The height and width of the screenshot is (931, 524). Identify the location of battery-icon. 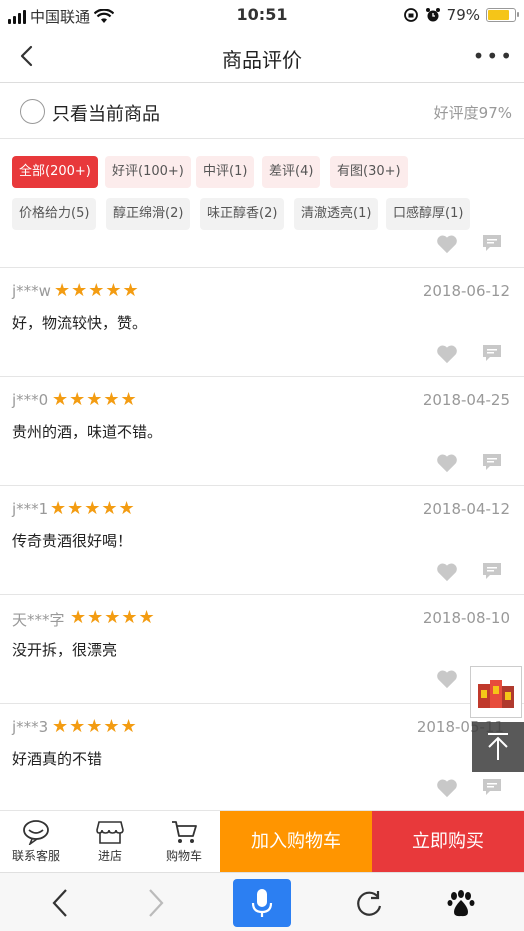
(502, 15).